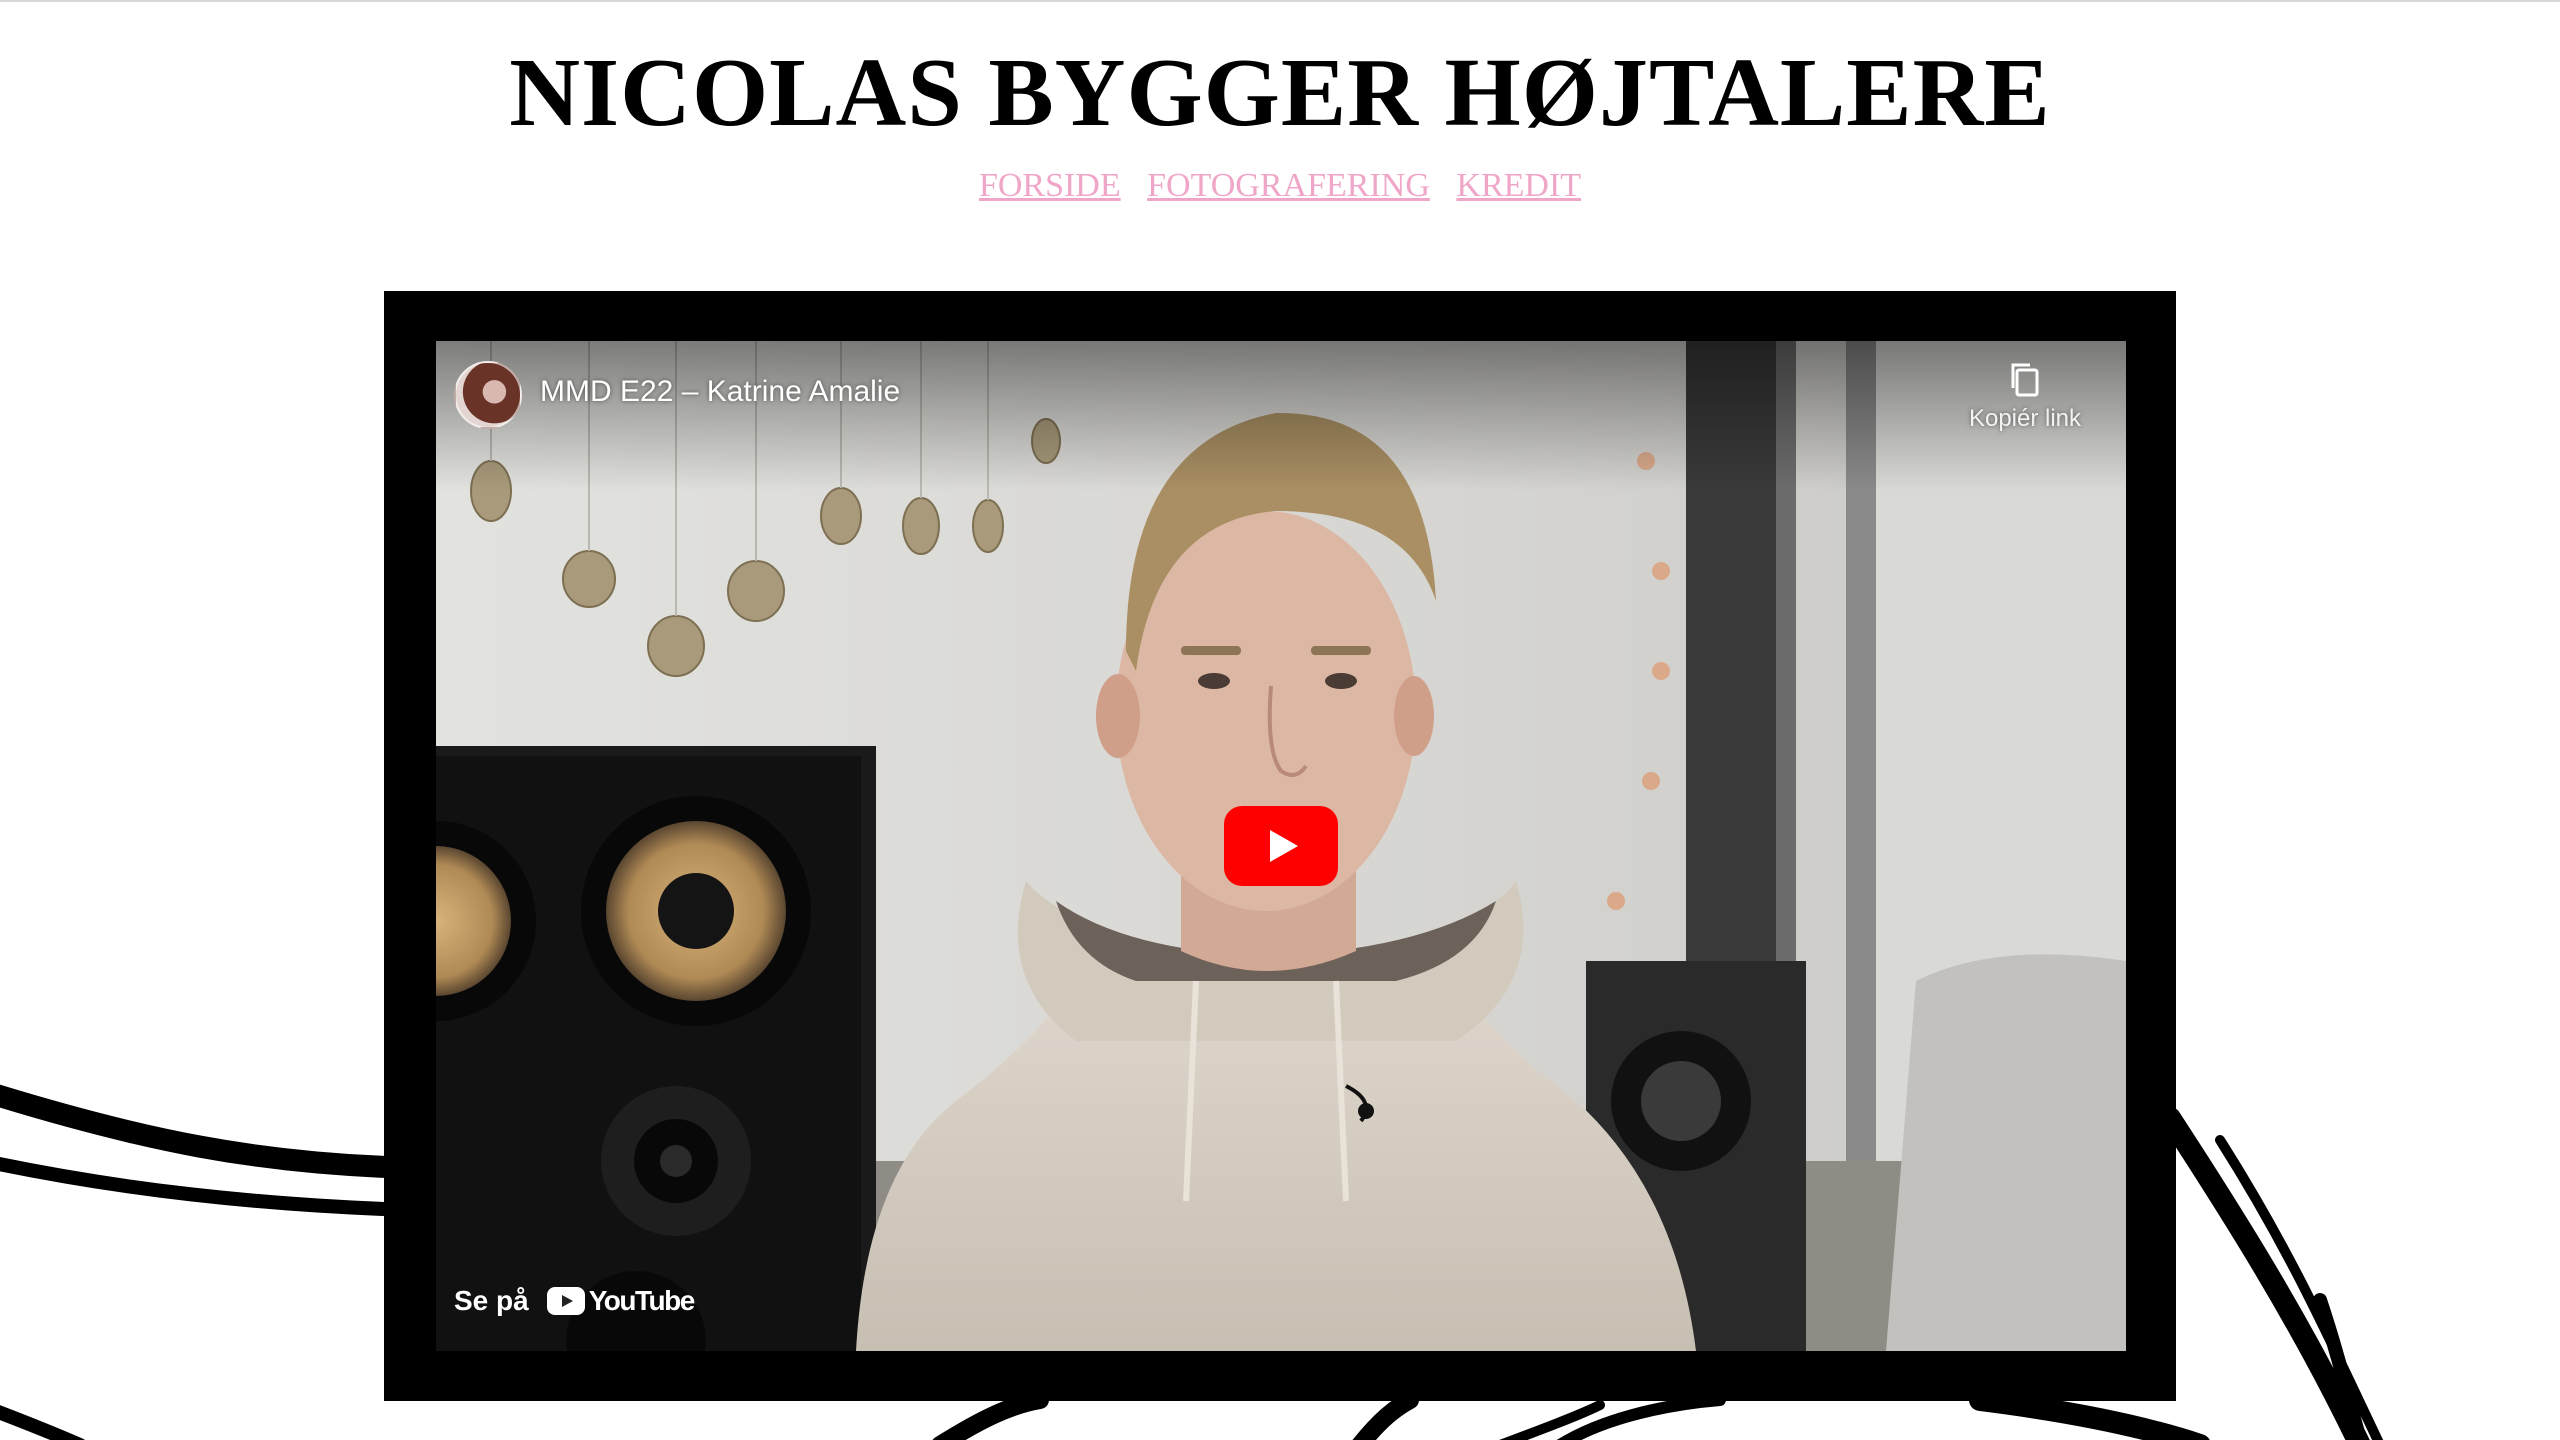  Describe the element at coordinates (2025, 380) in the screenshot. I see `copy-icon` at that location.